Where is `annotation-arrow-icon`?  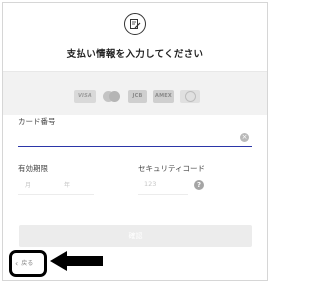
annotation-arrow-icon is located at coordinates (76, 261).